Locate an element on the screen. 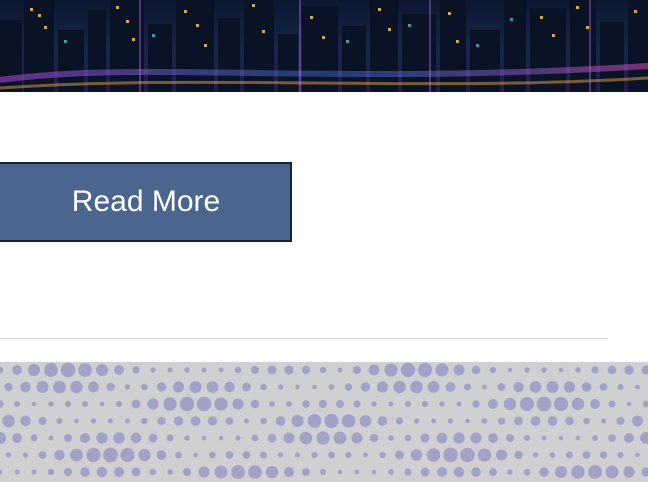  divider is located at coordinates (304, 338).